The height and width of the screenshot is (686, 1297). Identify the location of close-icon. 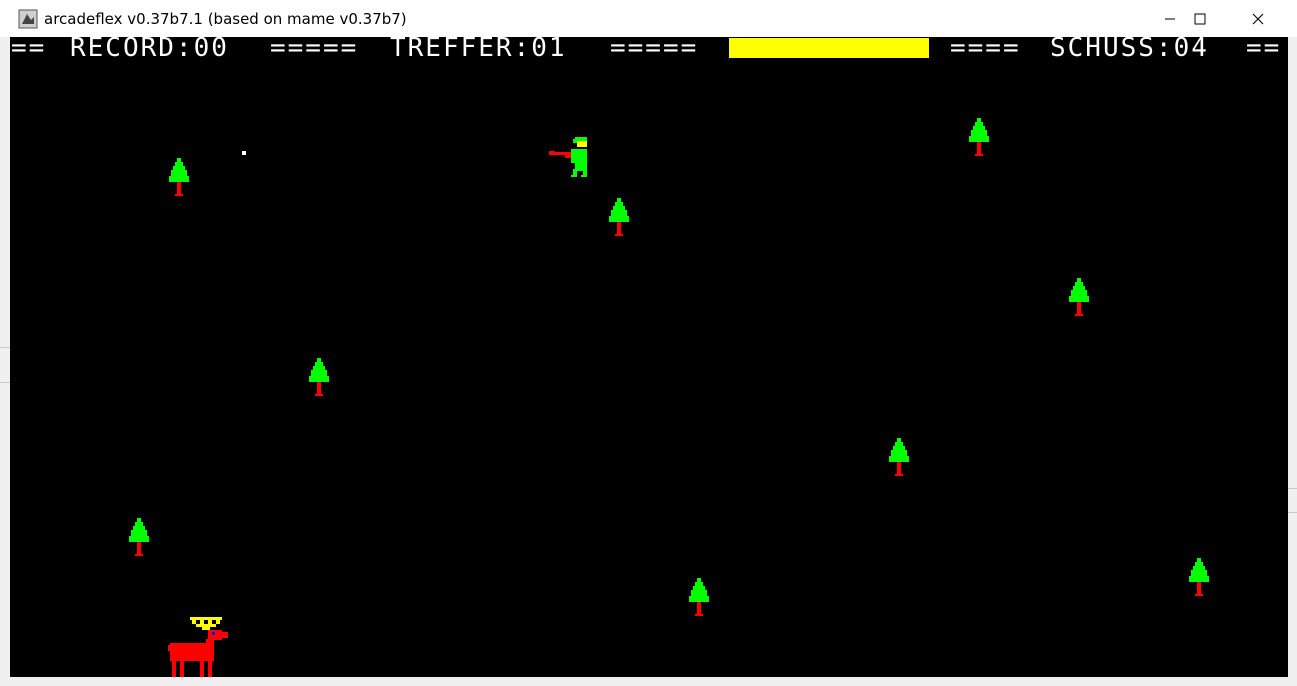
(1258, 19).